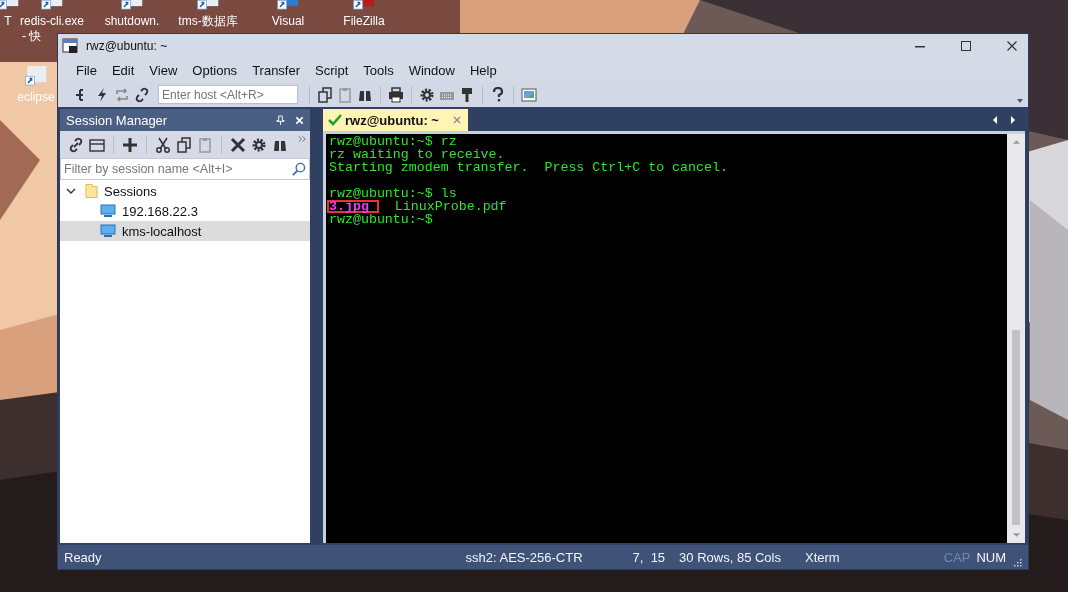 This screenshot has height=592, width=1068. I want to click on terminal-text: Starting zmodem transfer. Press Ctrl+C to cancel., so click(528, 167).